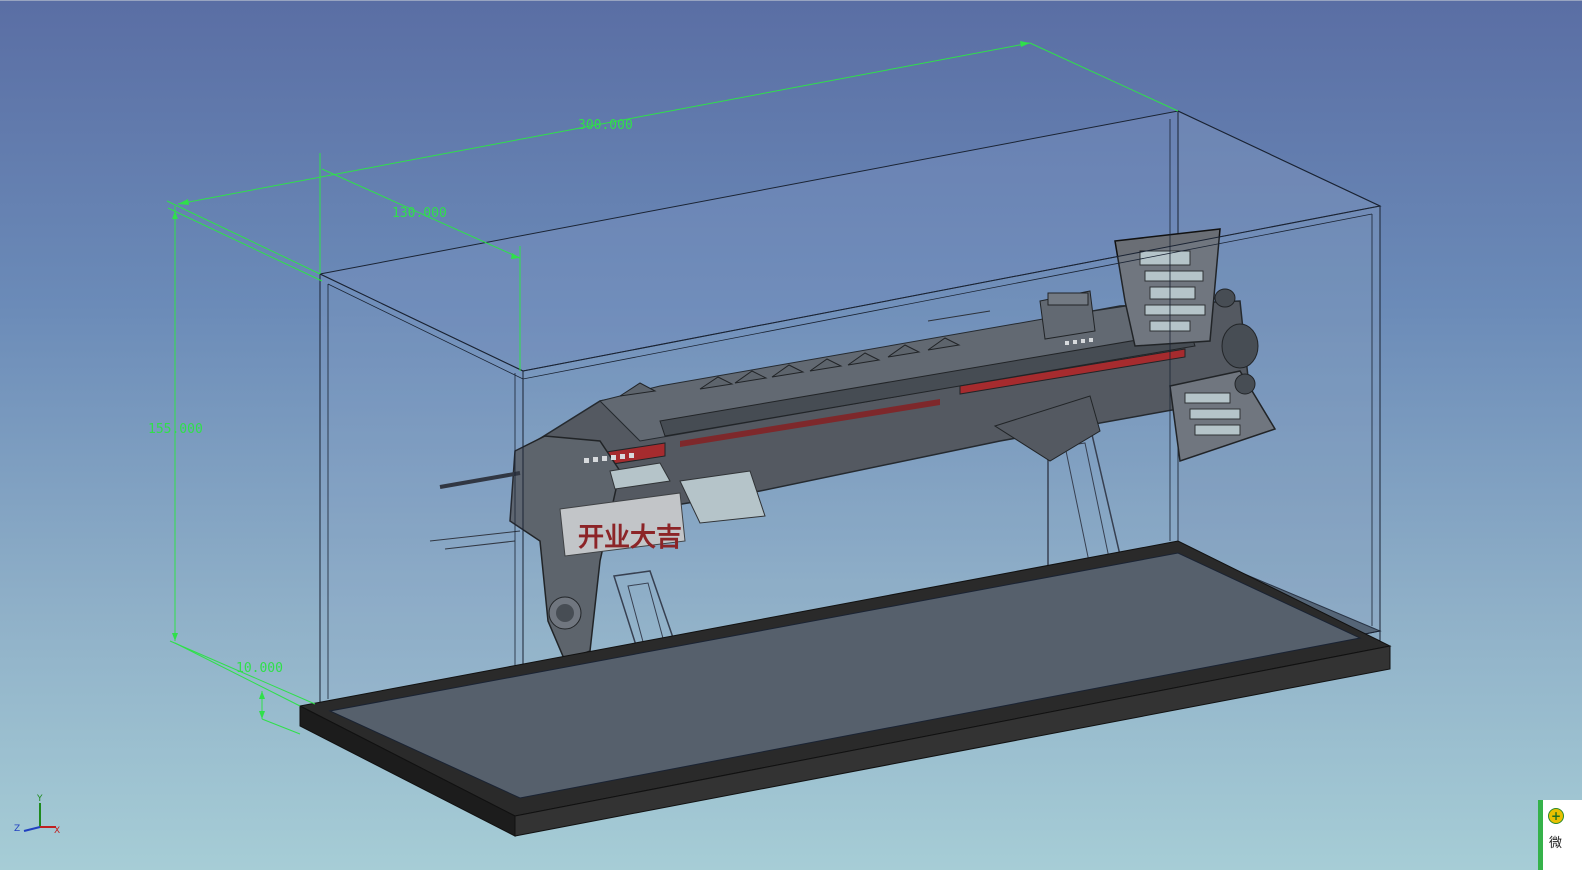 This screenshot has width=1582, height=870. Describe the element at coordinates (259, 668) in the screenshot. I see `dimension-base-label: 10.000` at that location.